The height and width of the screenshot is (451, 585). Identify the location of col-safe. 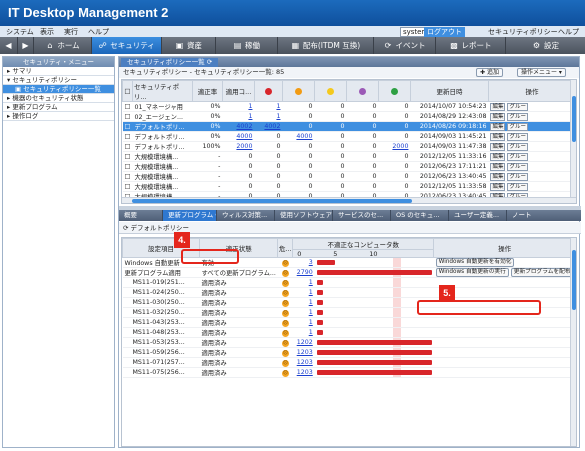
(394, 91).